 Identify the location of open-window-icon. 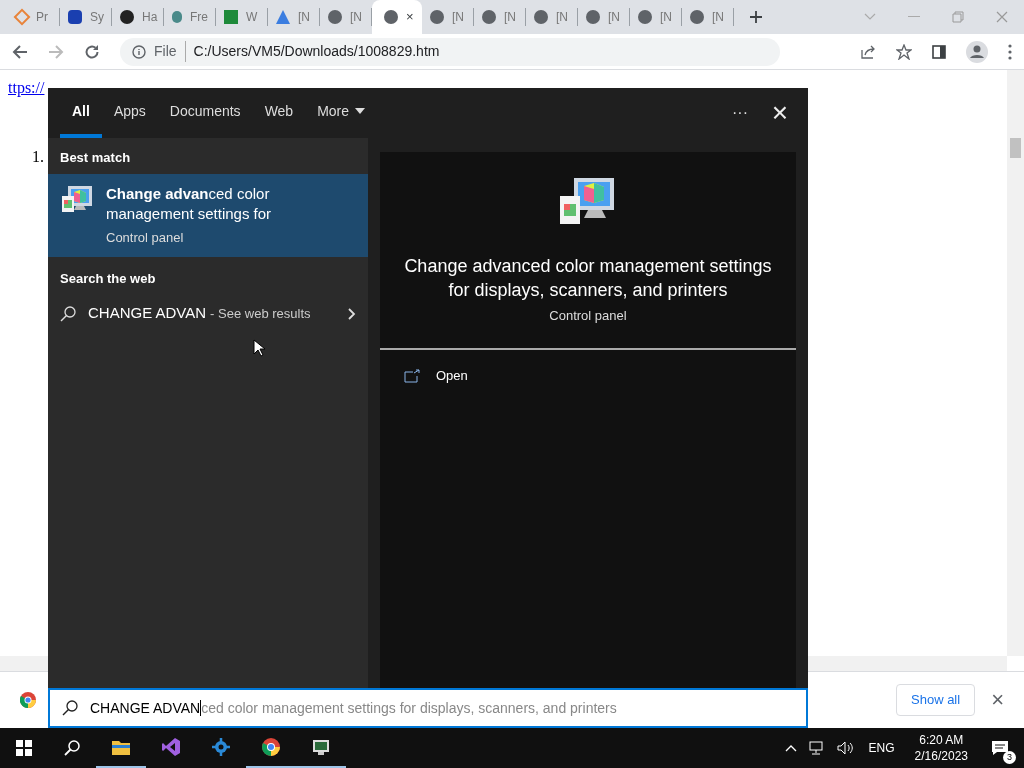
(412, 375).